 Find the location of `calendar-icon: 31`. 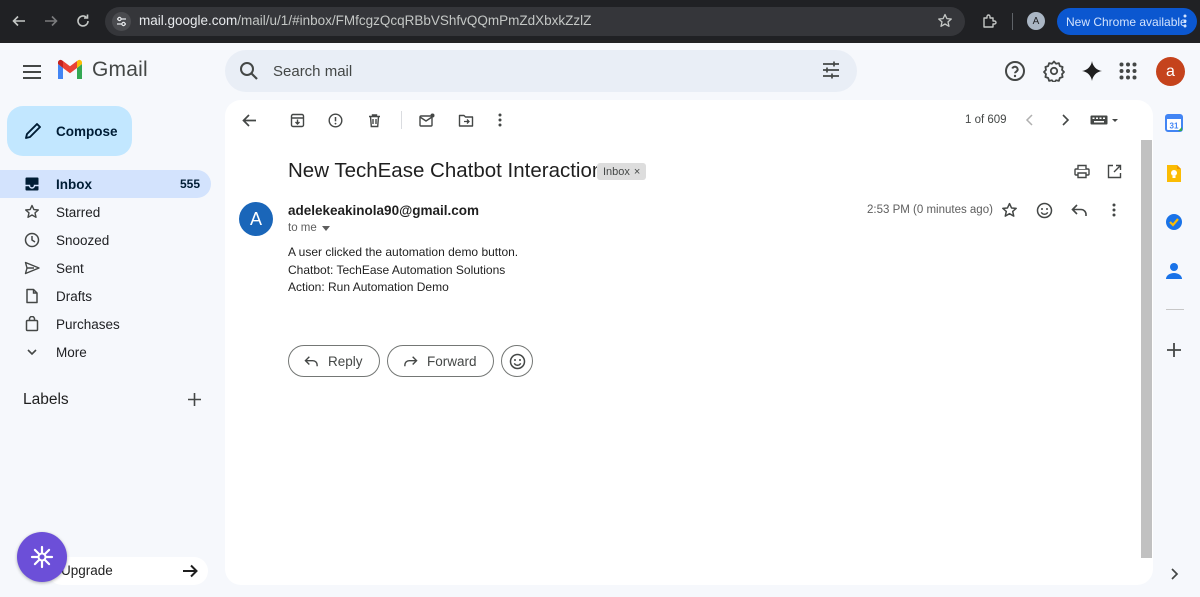

calendar-icon: 31 is located at coordinates (1174, 123).